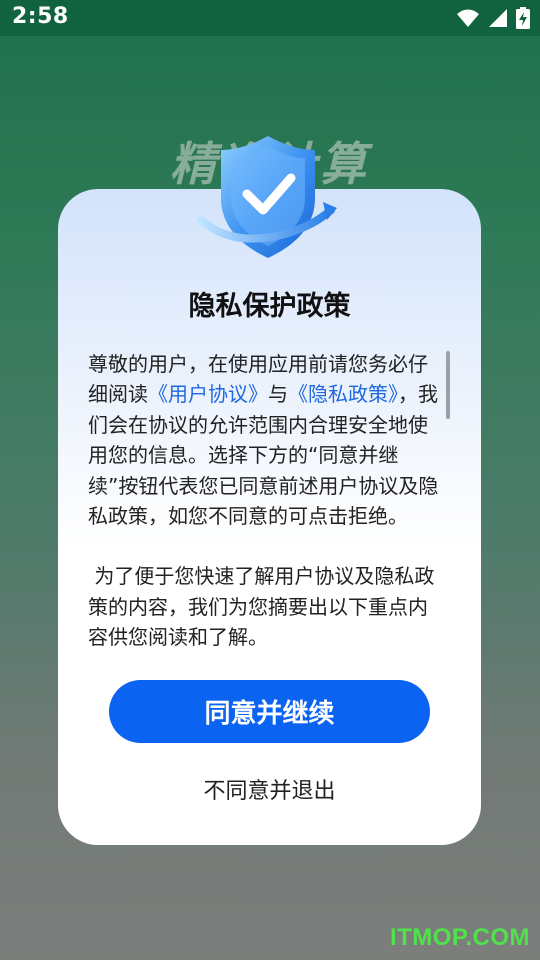 The height and width of the screenshot is (960, 540). What do you see at coordinates (270, 18) in the screenshot?
I see `status-bar: 2:58` at bounding box center [270, 18].